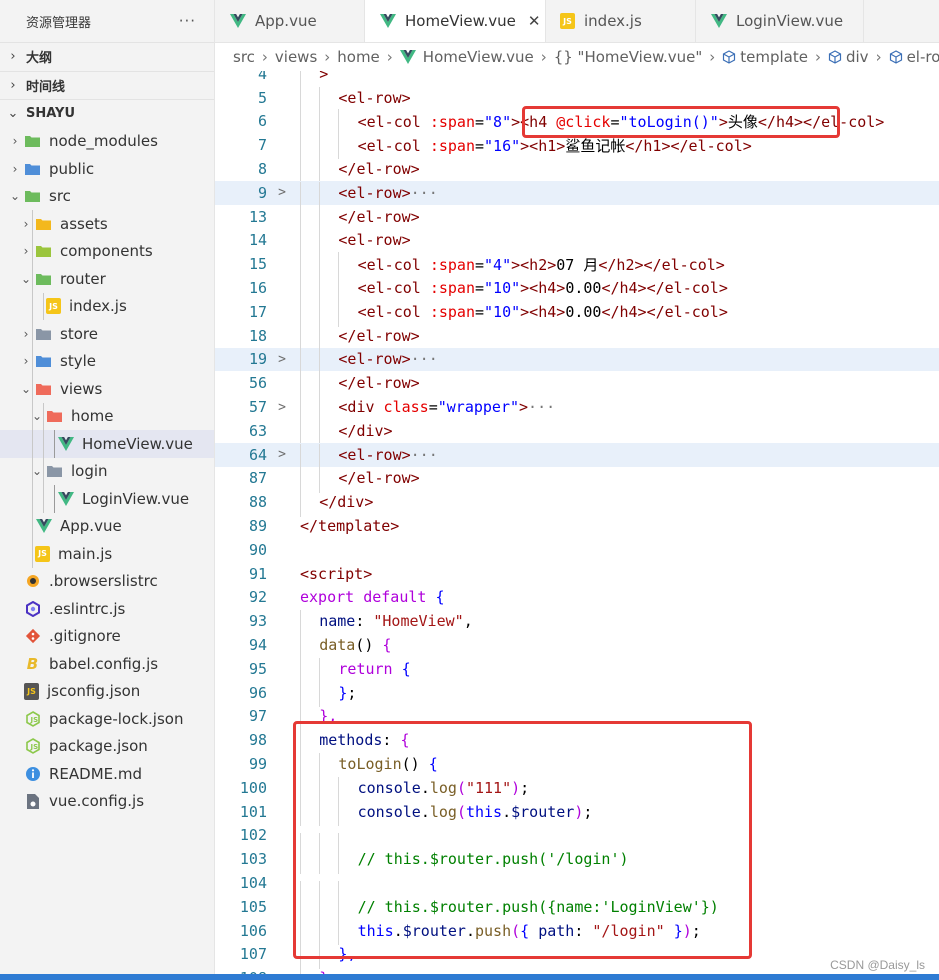 This screenshot has width=939, height=980. Describe the element at coordinates (577, 456) in the screenshot. I see `code-line: 64 > <el-row>···` at that location.